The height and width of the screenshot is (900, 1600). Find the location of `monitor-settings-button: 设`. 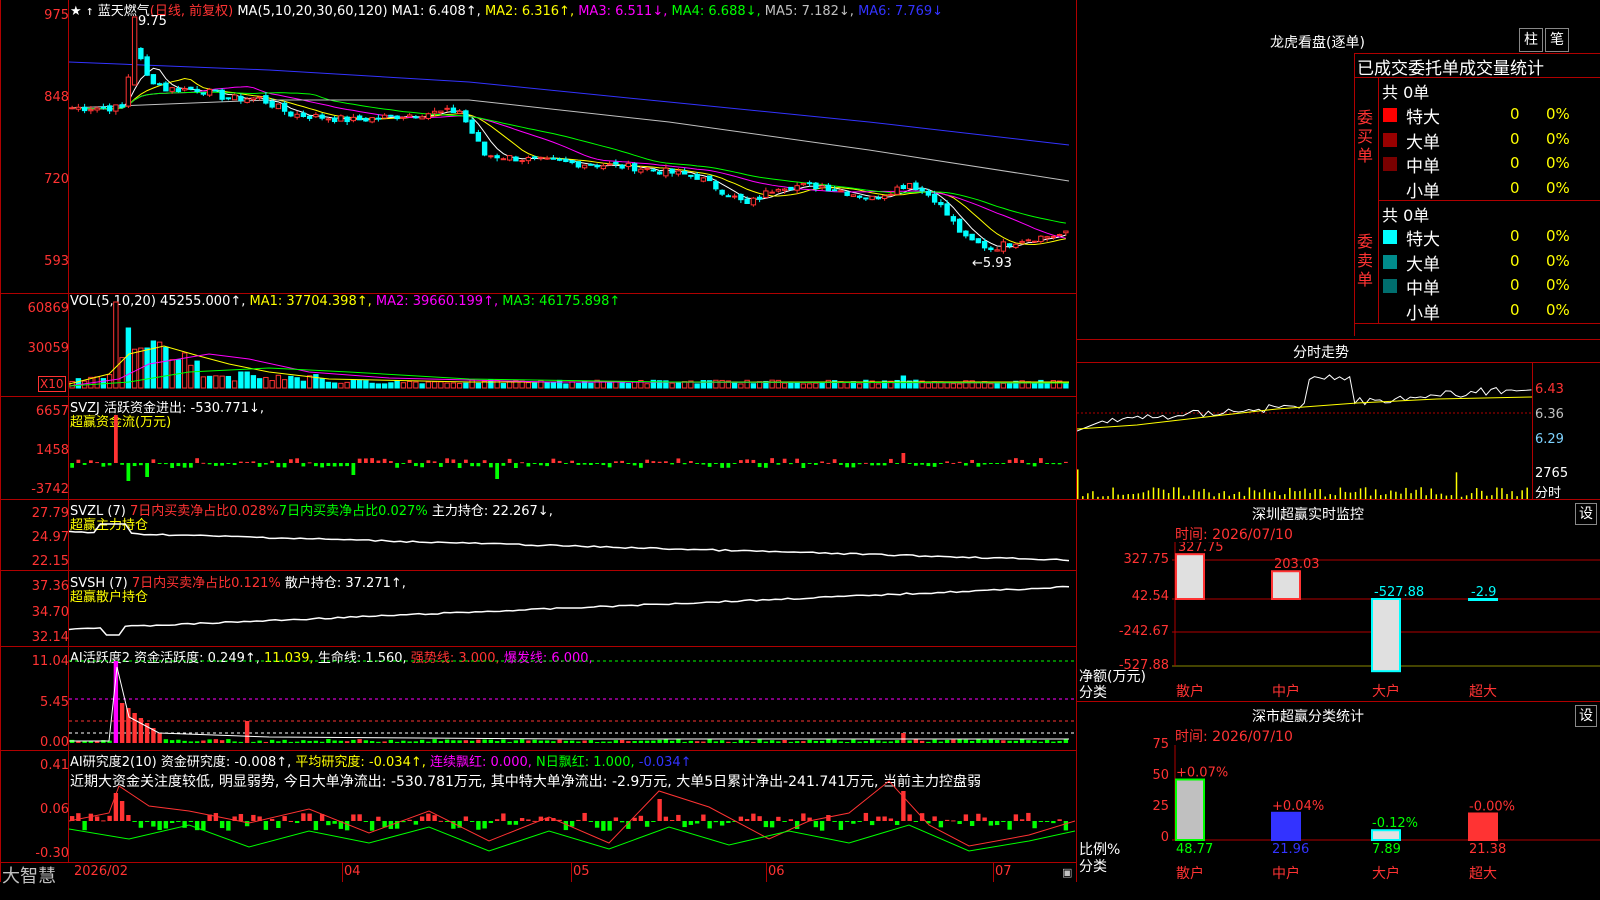

monitor-settings-button: 设 is located at coordinates (1586, 514).